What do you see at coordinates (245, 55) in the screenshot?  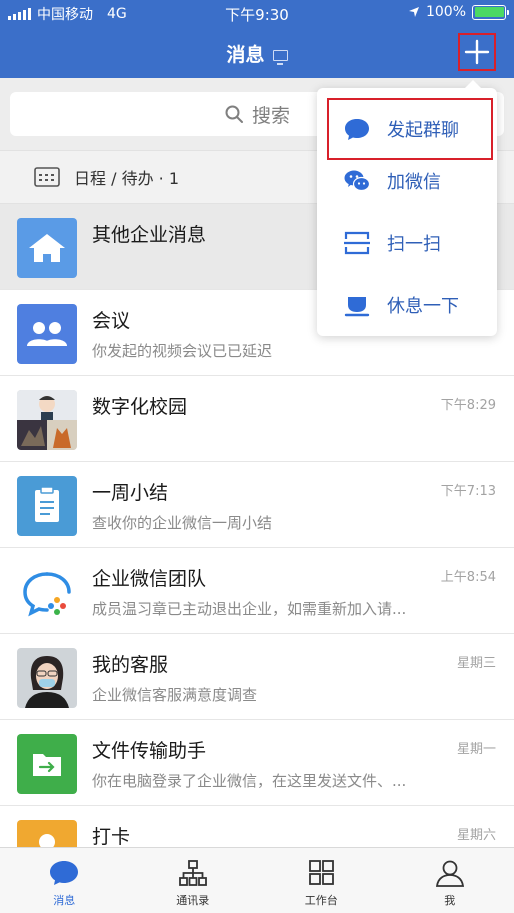 I see `page-title-text: 消息` at bounding box center [245, 55].